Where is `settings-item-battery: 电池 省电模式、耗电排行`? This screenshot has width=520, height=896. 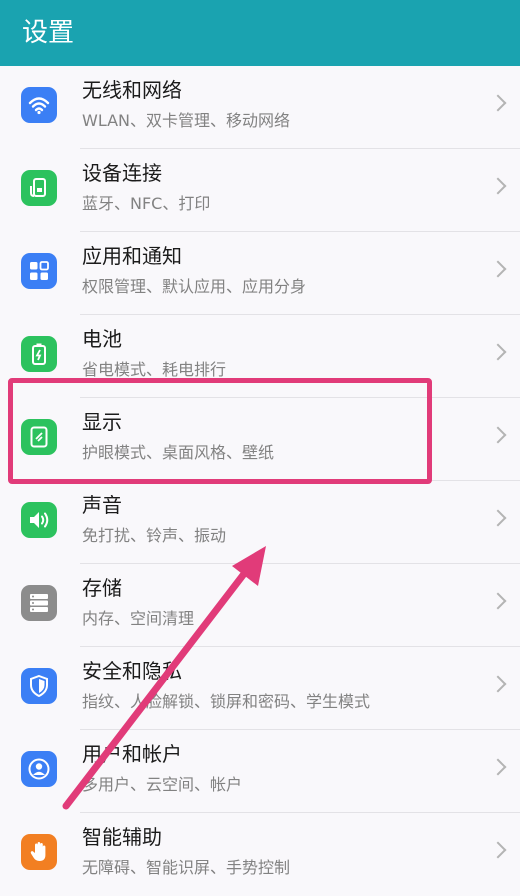 settings-item-battery: 电池 省电模式、耗电排行 is located at coordinates (260, 356).